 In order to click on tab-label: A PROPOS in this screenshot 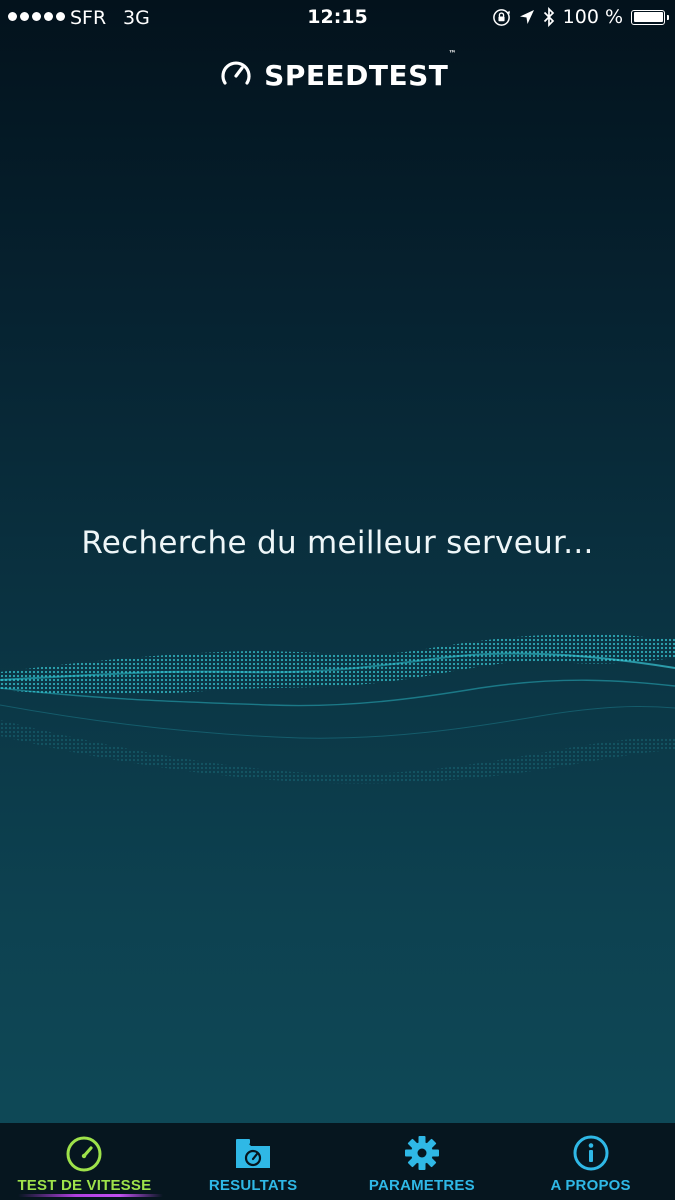, I will do `click(590, 1185)`.